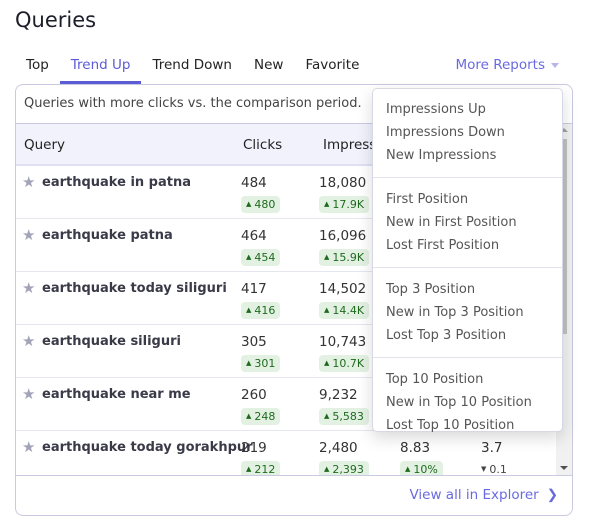 The image size is (589, 530). Describe the element at coordinates (343, 342) in the screenshot. I see `impressions-value: 10,743` at that location.